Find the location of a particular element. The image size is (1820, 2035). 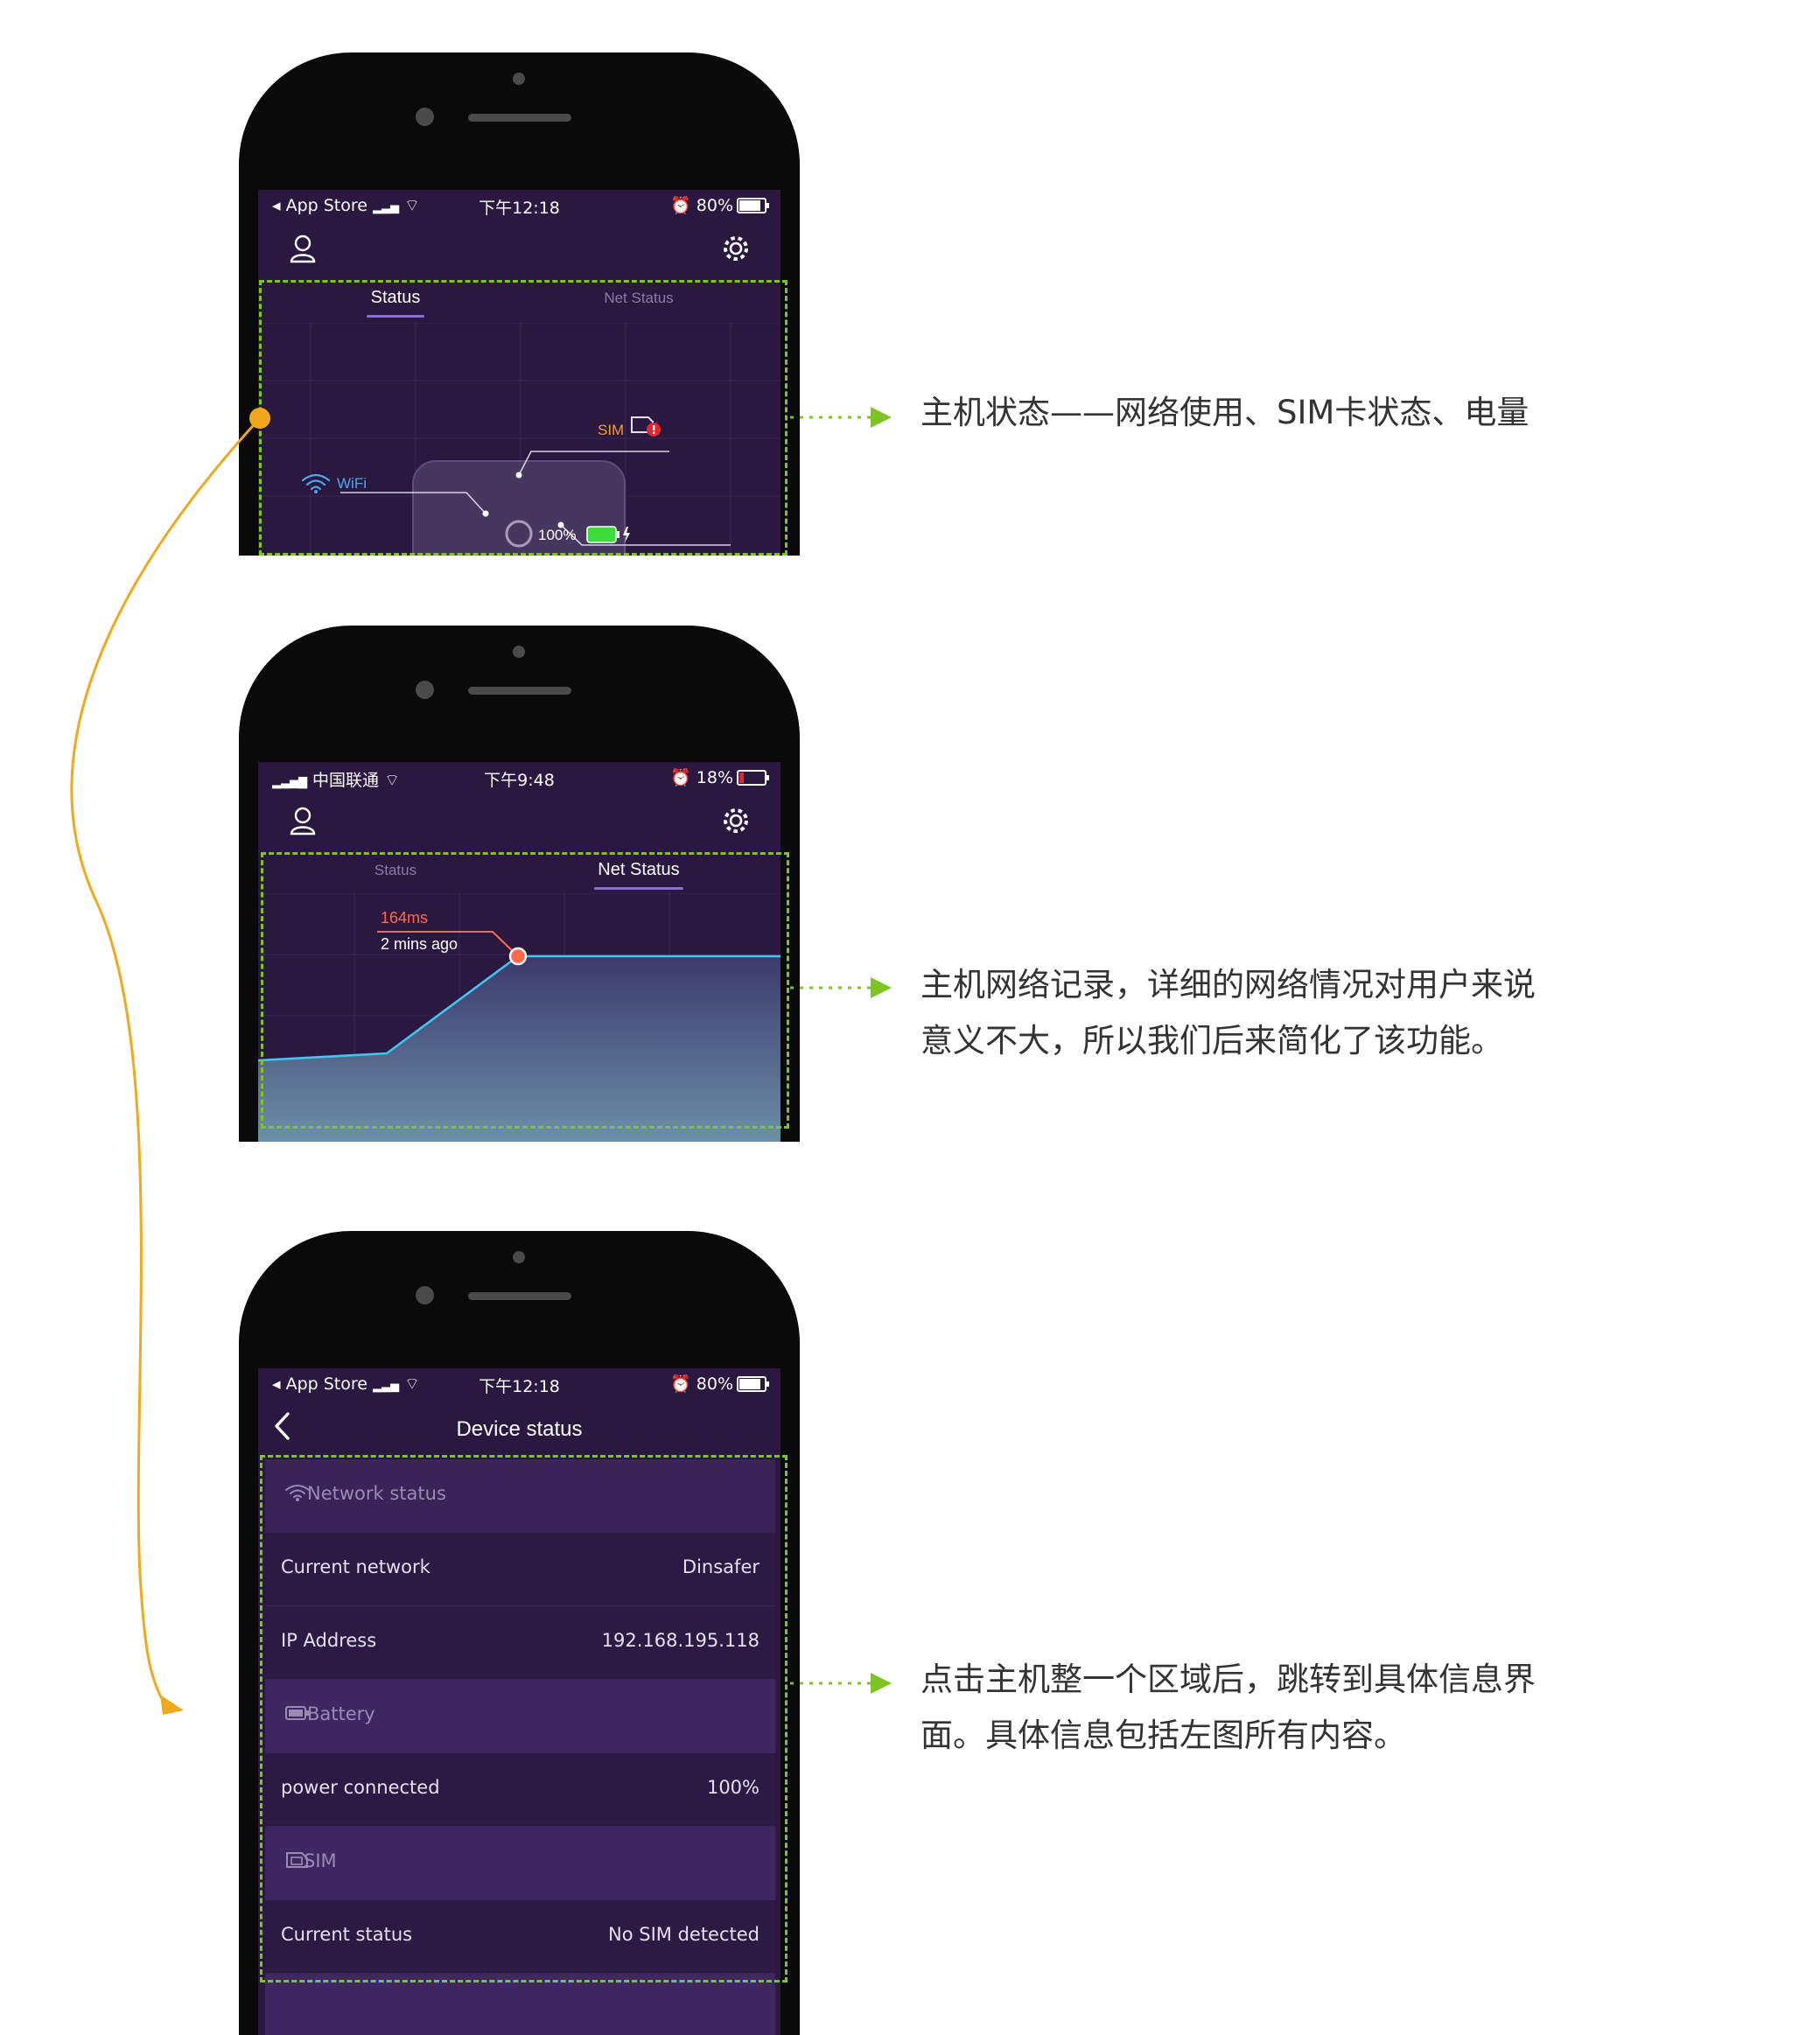

callout-line: 点击主机整一个区域后，跳转到具体信息界 is located at coordinates (1228, 1679).